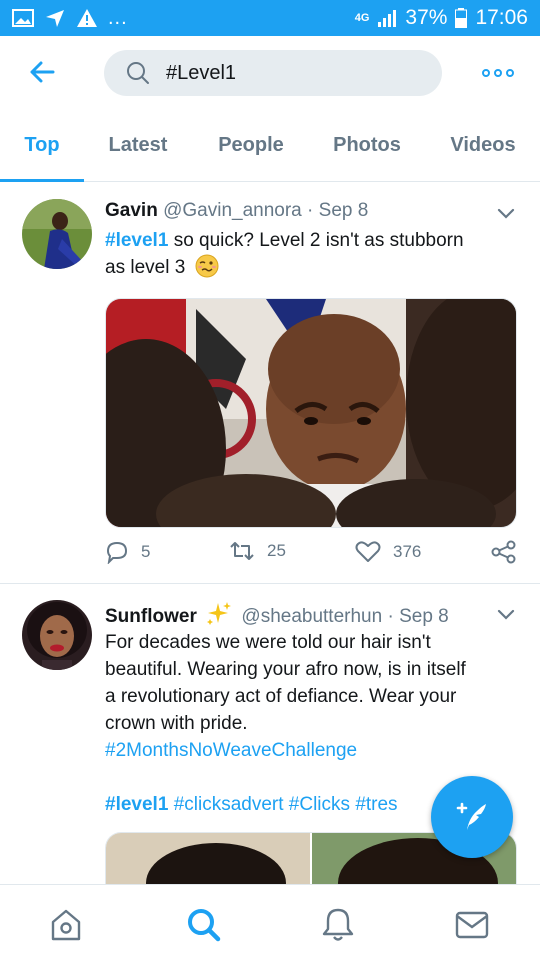 The width and height of the screenshot is (540, 960). I want to click on tweet-header: Gavin @Gavin_annora · Sep 8, so click(236, 211).